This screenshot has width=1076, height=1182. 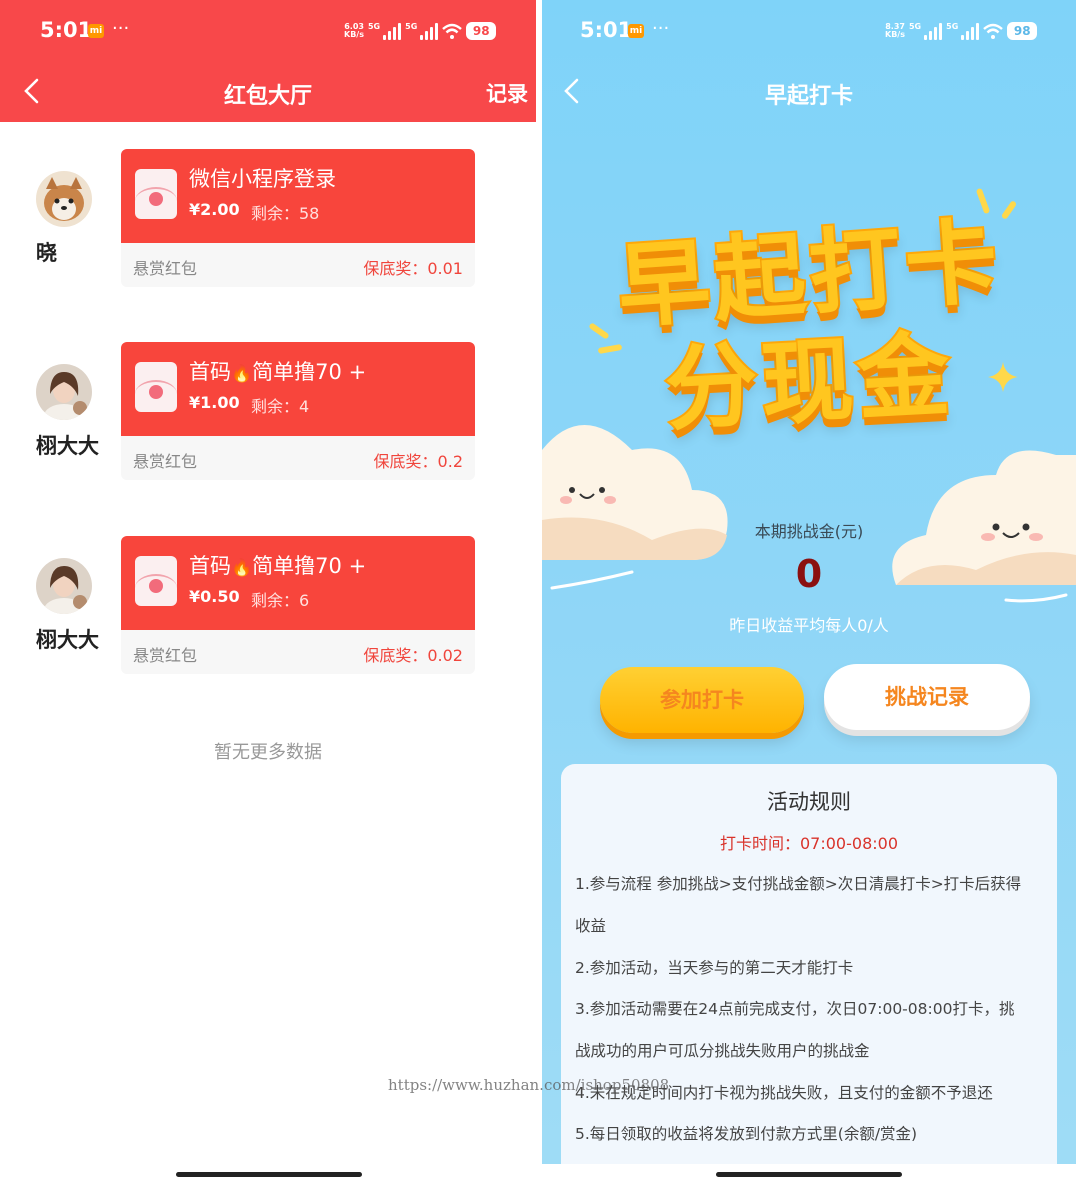 I want to click on rule-line: 收益, so click(x=591, y=926).